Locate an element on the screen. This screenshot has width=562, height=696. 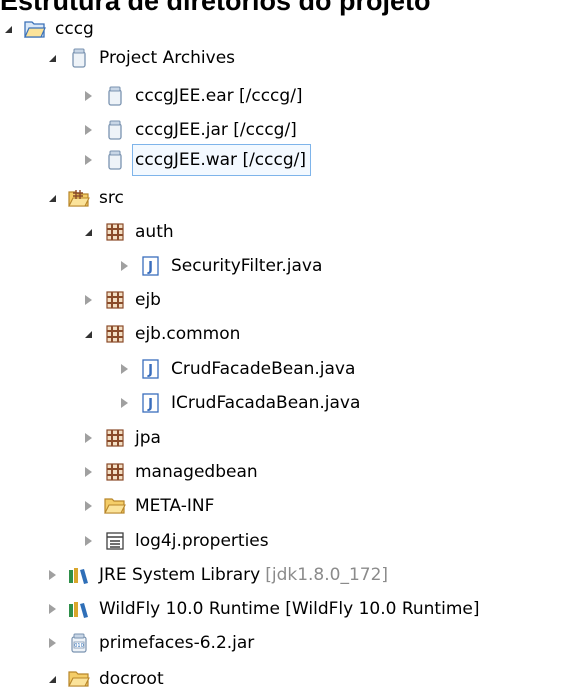
node-label: JRE System Library is located at coordinates (180, 575).